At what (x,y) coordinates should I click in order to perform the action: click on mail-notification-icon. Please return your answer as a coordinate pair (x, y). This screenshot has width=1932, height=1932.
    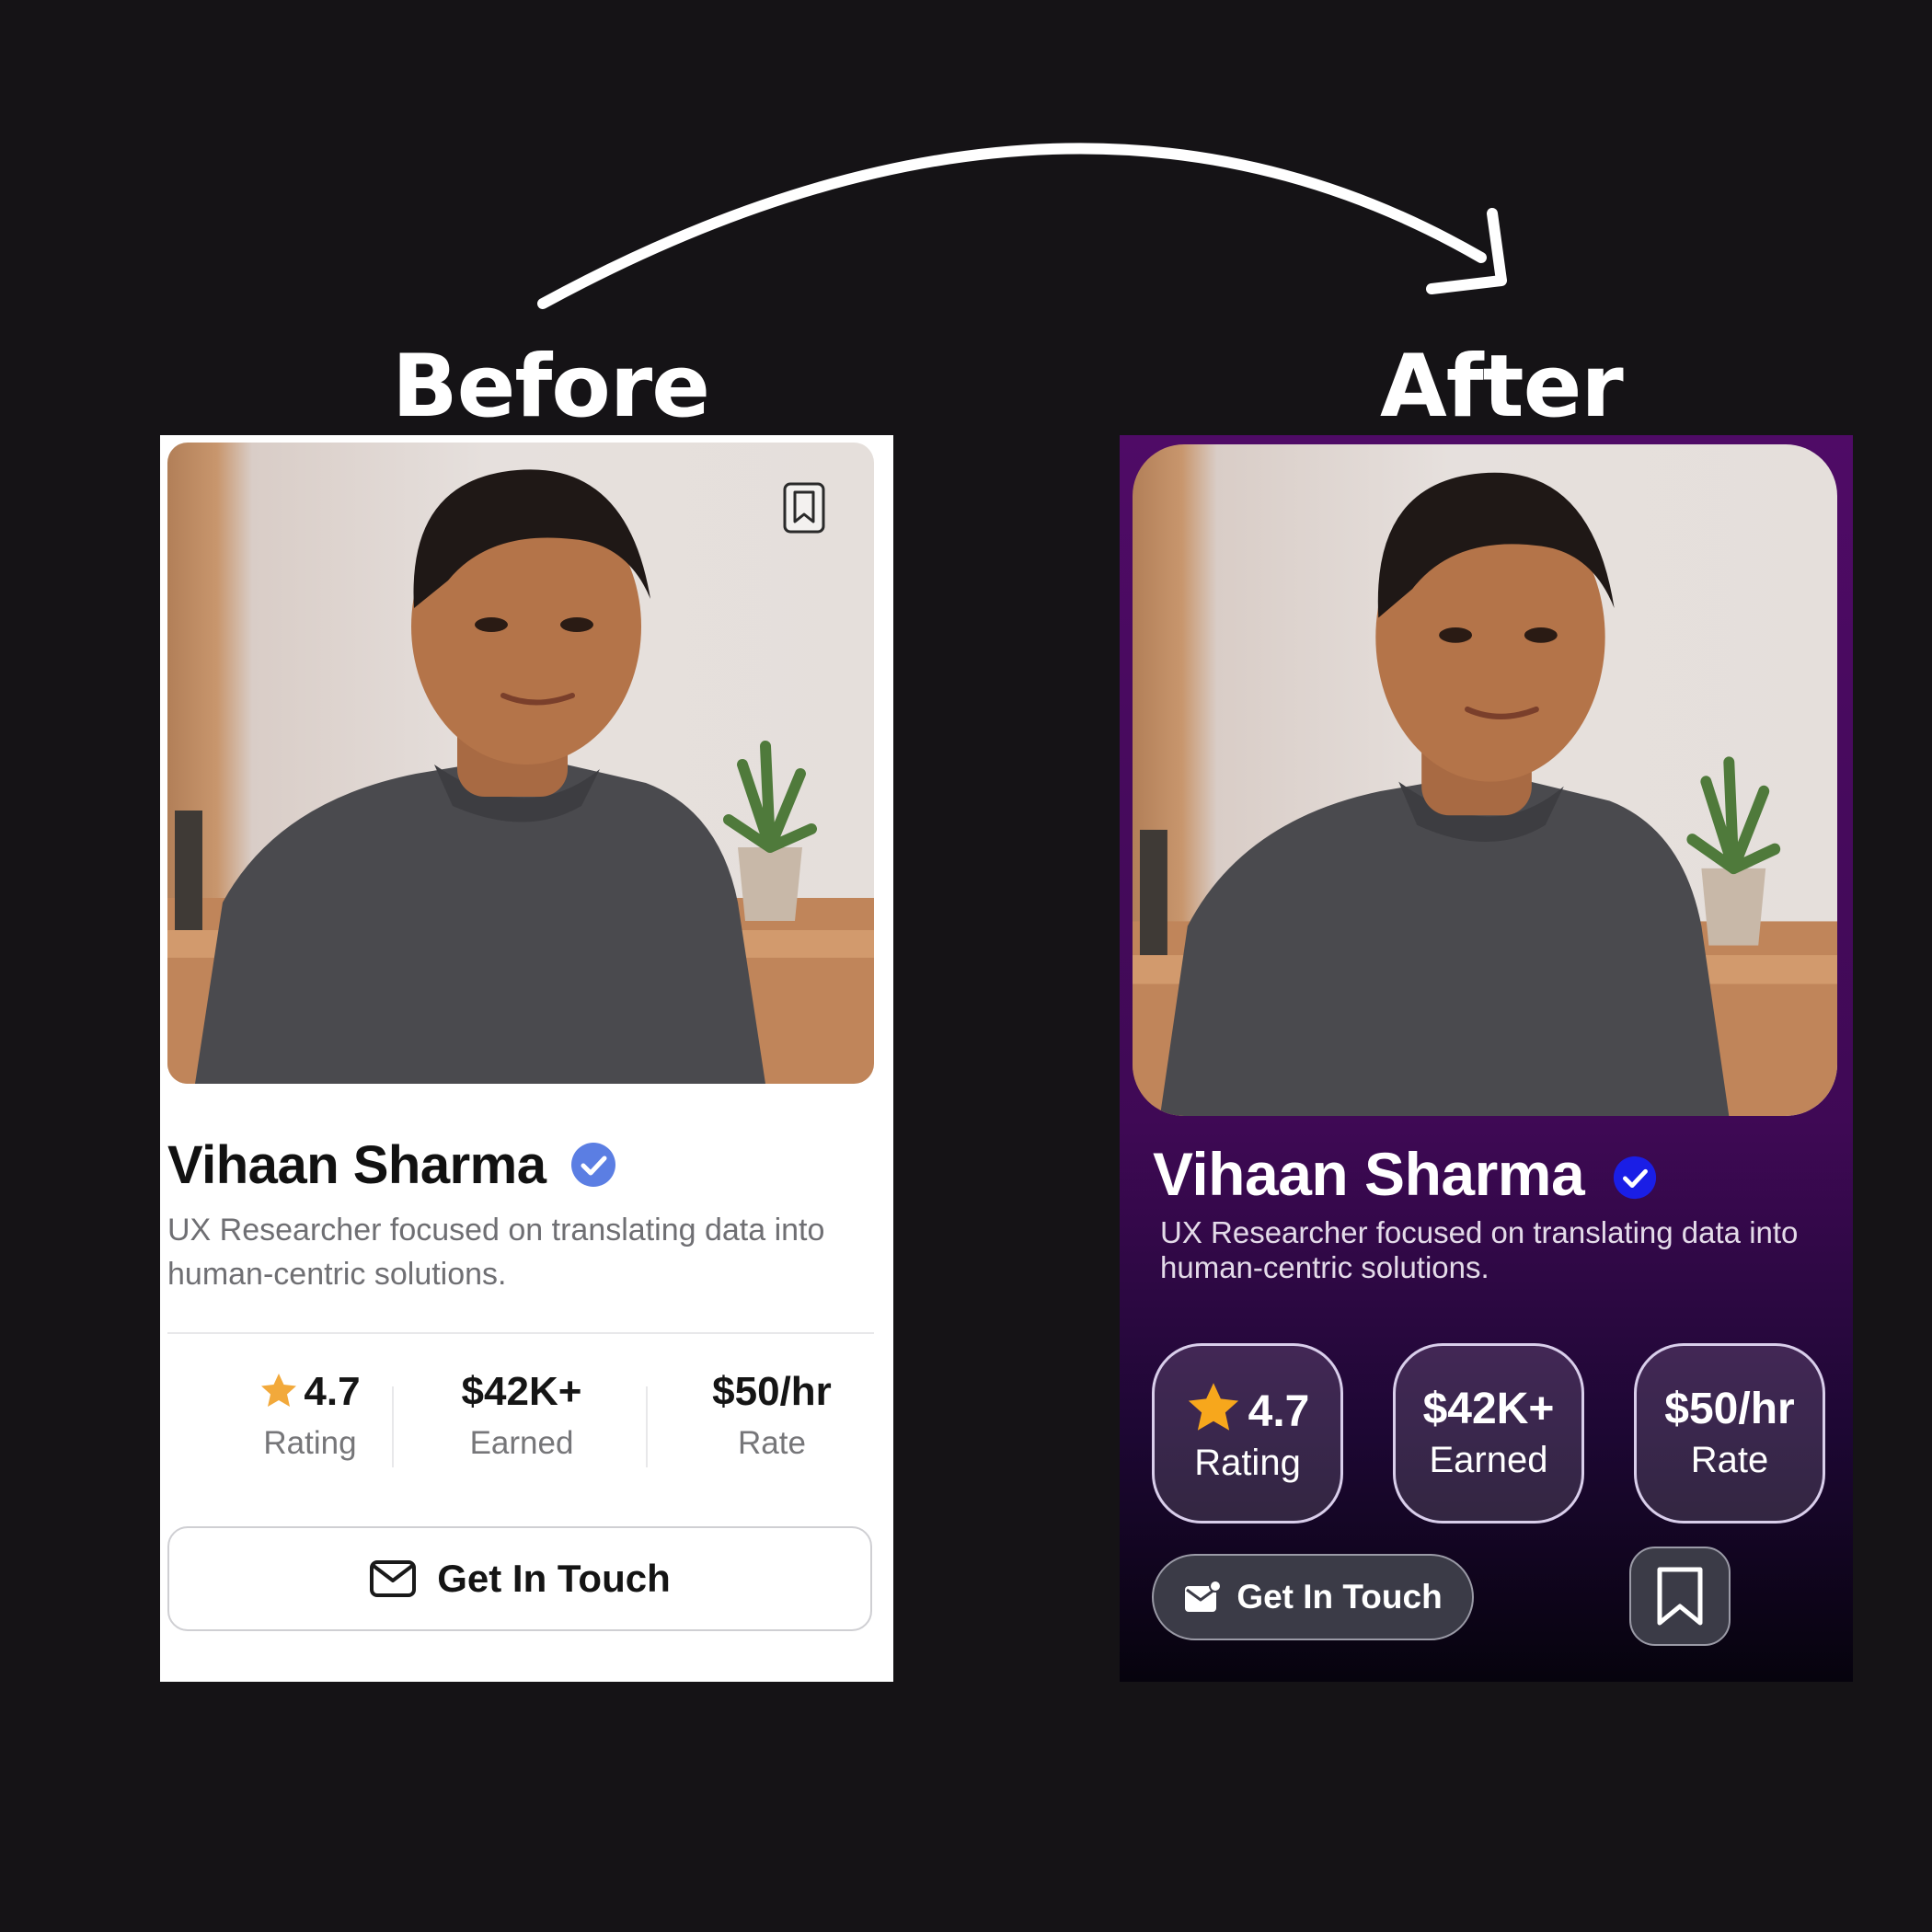
    Looking at the image, I should click on (1204, 1596).